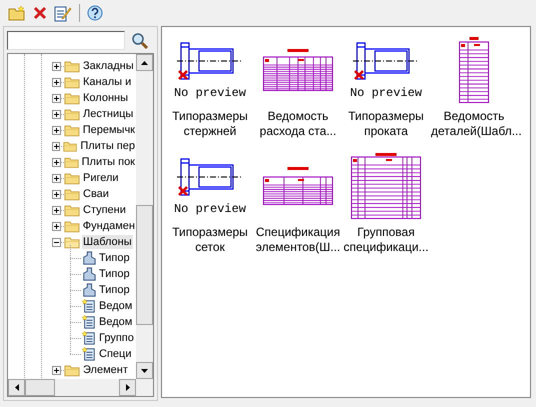 Image resolution: width=536 pixels, height=407 pixels. What do you see at coordinates (96, 194) in the screenshot?
I see `tree-item: Сваи` at bounding box center [96, 194].